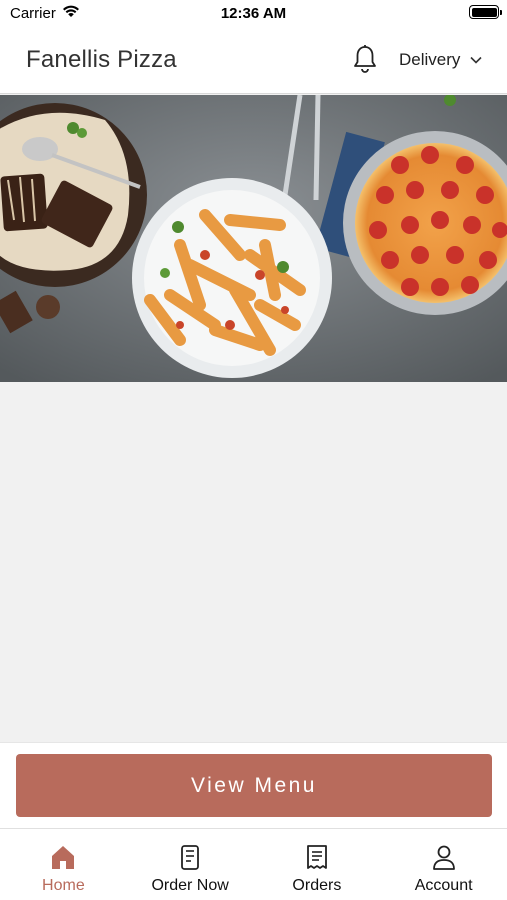  Describe the element at coordinates (485, 12) in the screenshot. I see `battery-icon` at that location.